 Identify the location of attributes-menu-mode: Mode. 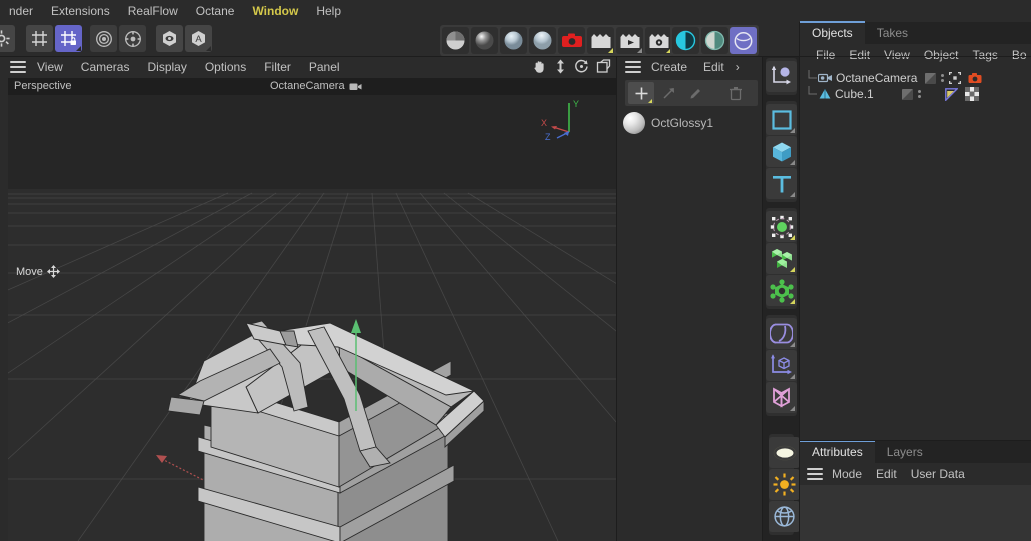
(847, 474).